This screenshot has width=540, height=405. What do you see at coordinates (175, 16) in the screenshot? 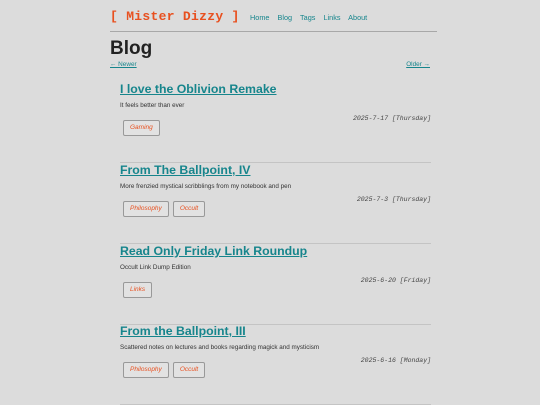
I see `site-logo: [ Mister Dizzy ]` at bounding box center [175, 16].